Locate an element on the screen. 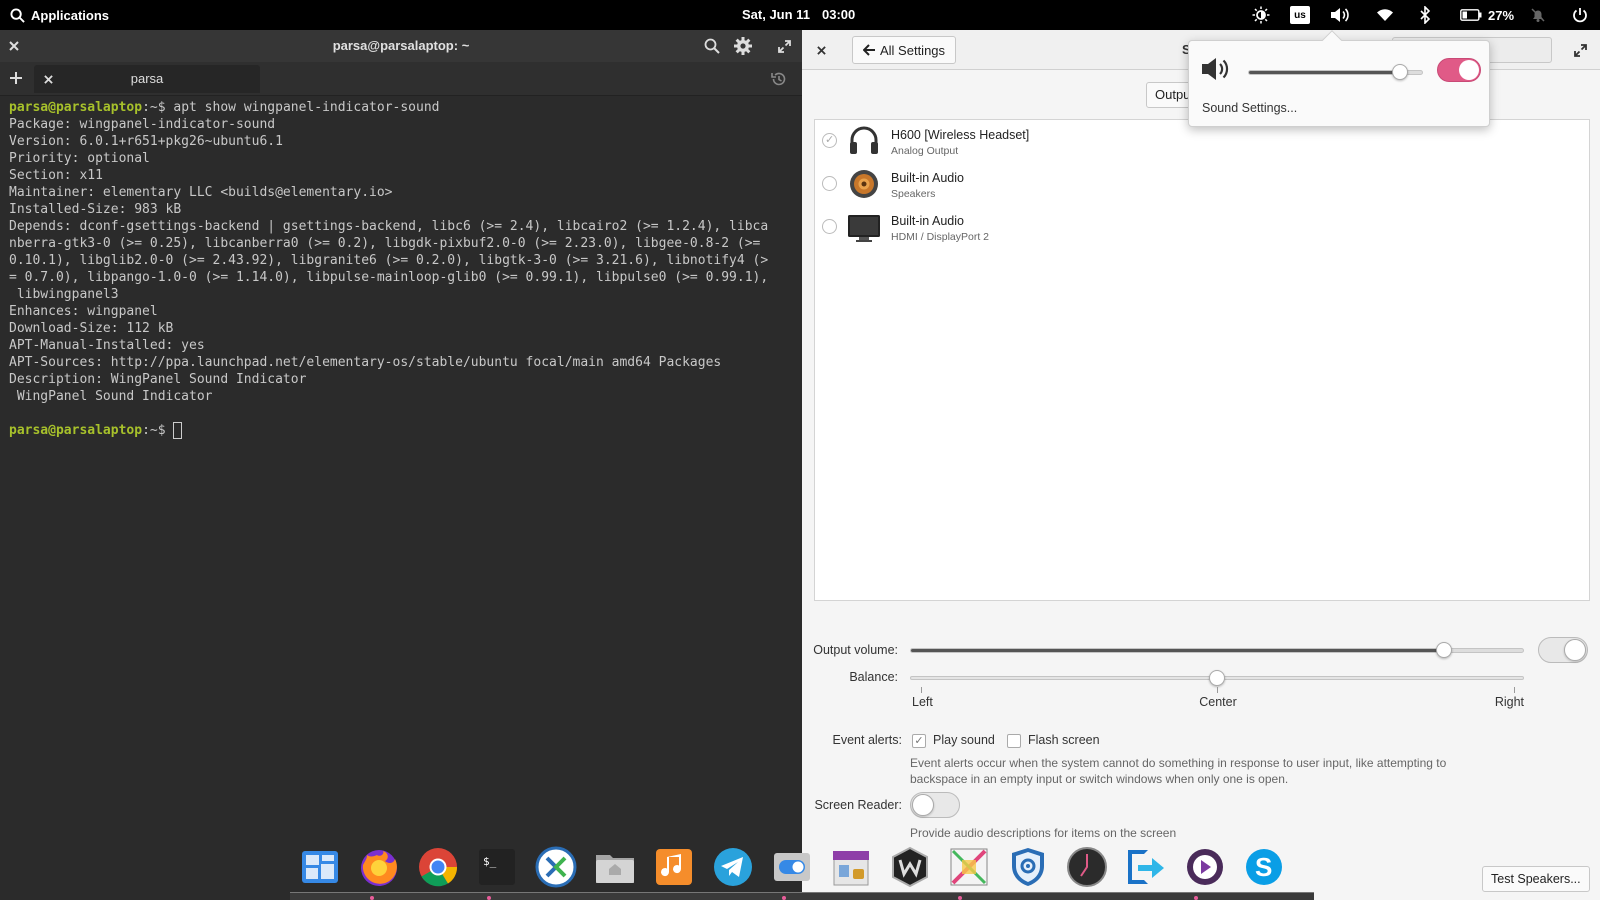 The width and height of the screenshot is (1600, 900). output-volume-handle is located at coordinates (1444, 650).